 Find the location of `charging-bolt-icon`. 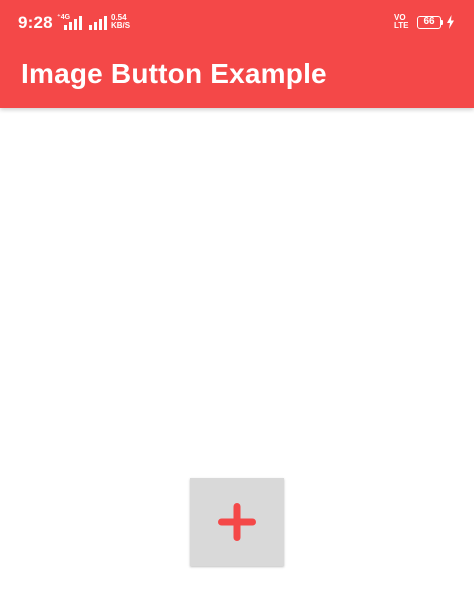

charging-bolt-icon is located at coordinates (450, 22).